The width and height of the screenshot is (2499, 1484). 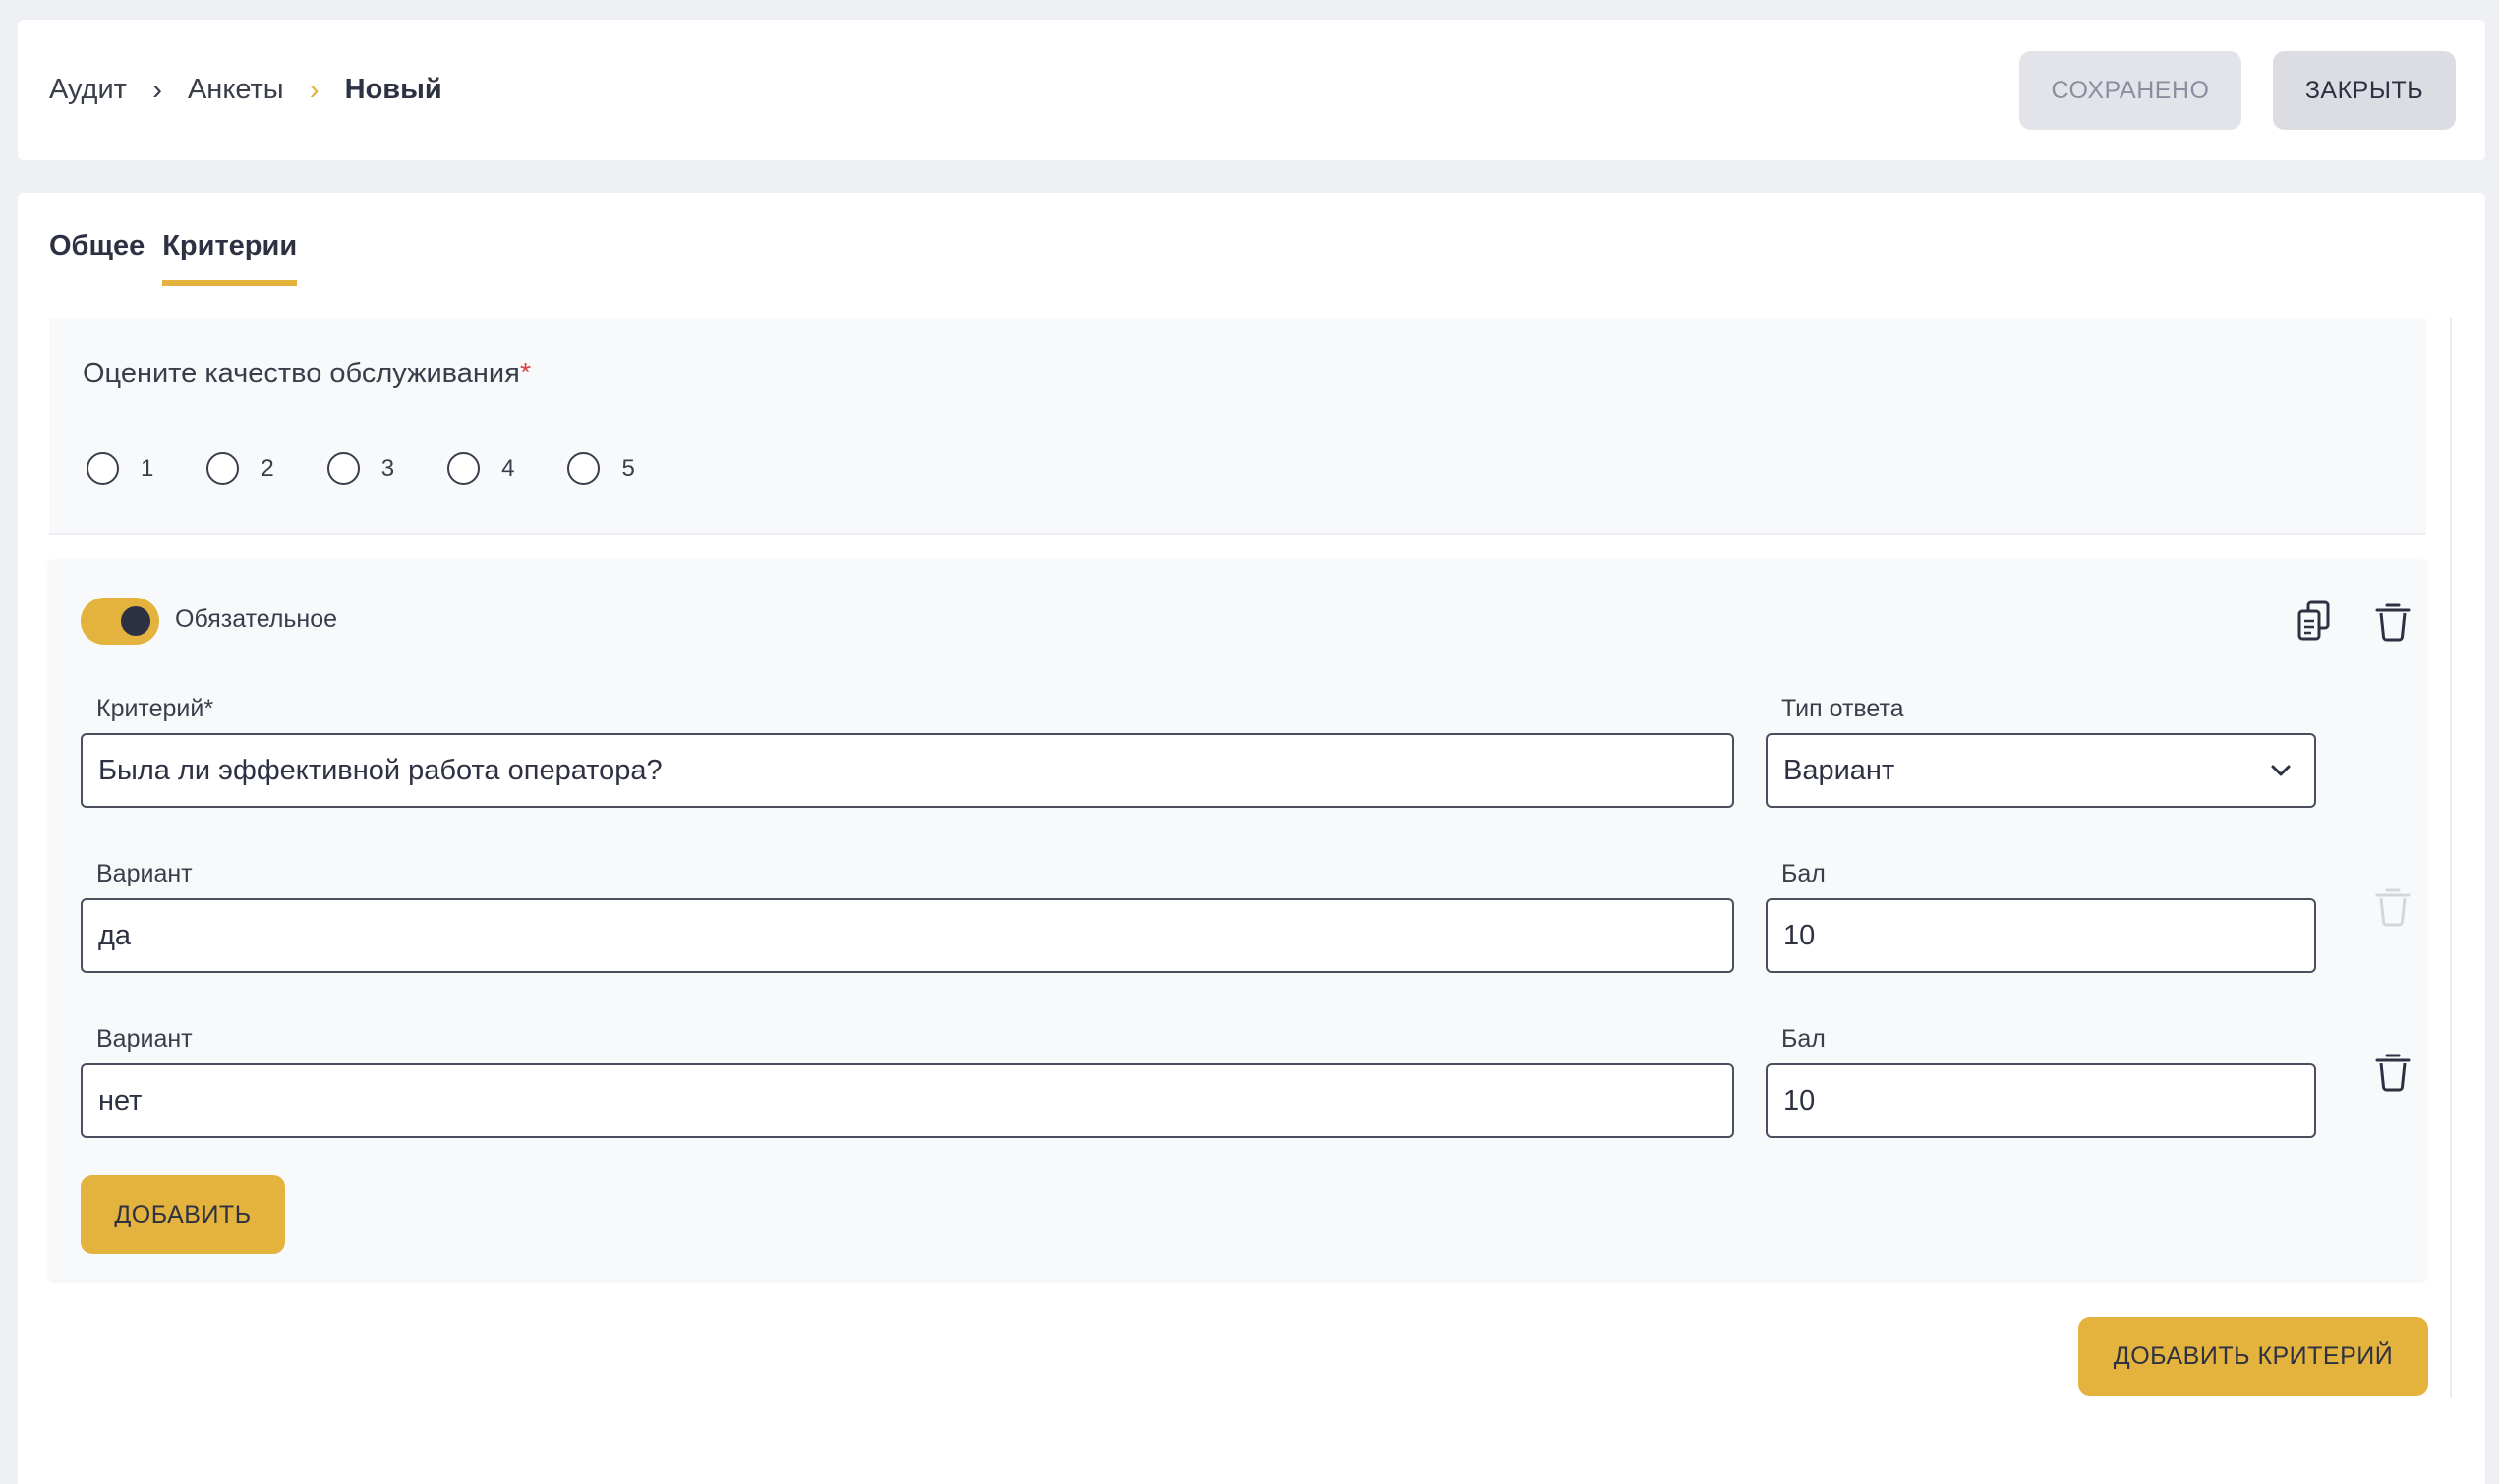 I want to click on radio-option-4: 4, so click(x=480, y=468).